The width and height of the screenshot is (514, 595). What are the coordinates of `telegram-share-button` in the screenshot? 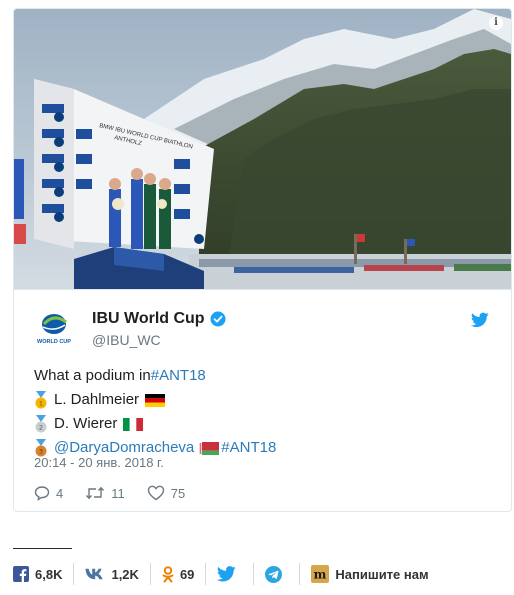 It's located at (277, 574).